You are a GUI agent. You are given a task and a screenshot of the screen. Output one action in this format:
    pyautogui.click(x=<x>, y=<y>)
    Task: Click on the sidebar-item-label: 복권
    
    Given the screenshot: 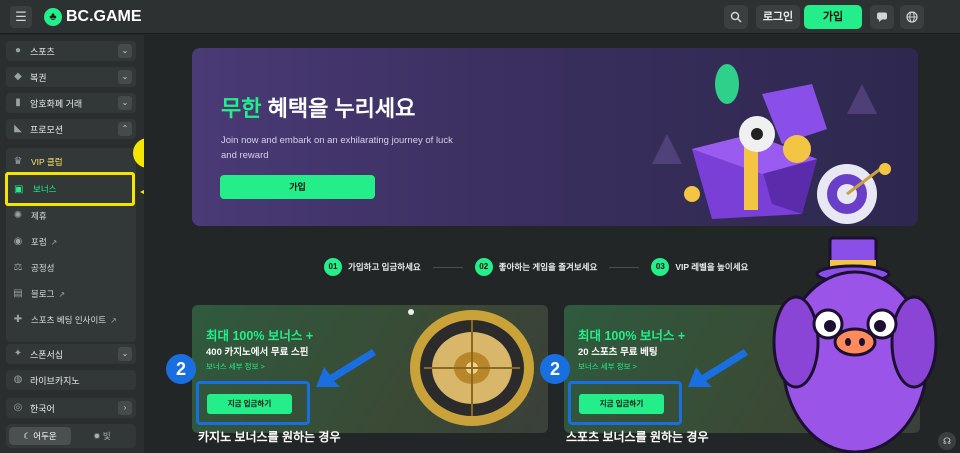 What is the action you would take?
    pyautogui.click(x=38, y=77)
    